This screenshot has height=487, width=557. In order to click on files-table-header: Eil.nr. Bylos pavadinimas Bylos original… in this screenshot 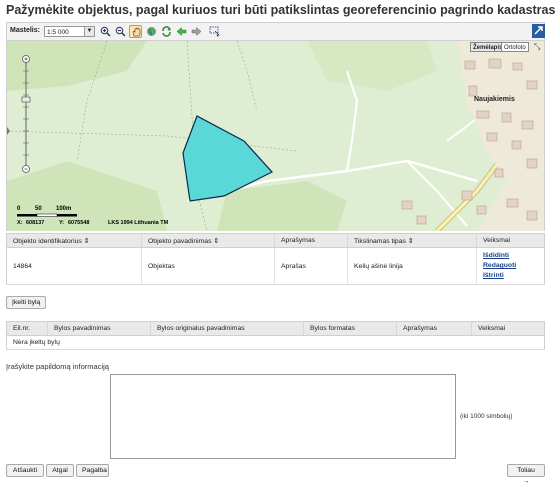, I will do `click(275, 328)`.